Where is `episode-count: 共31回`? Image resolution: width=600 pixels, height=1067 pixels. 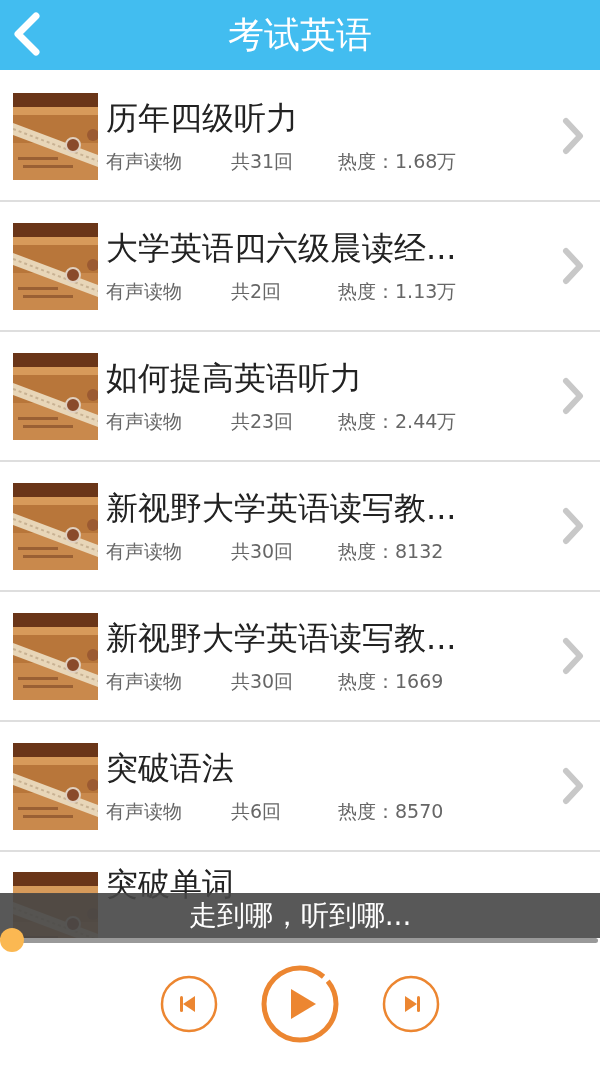
episode-count: 共31回 is located at coordinates (263, 161).